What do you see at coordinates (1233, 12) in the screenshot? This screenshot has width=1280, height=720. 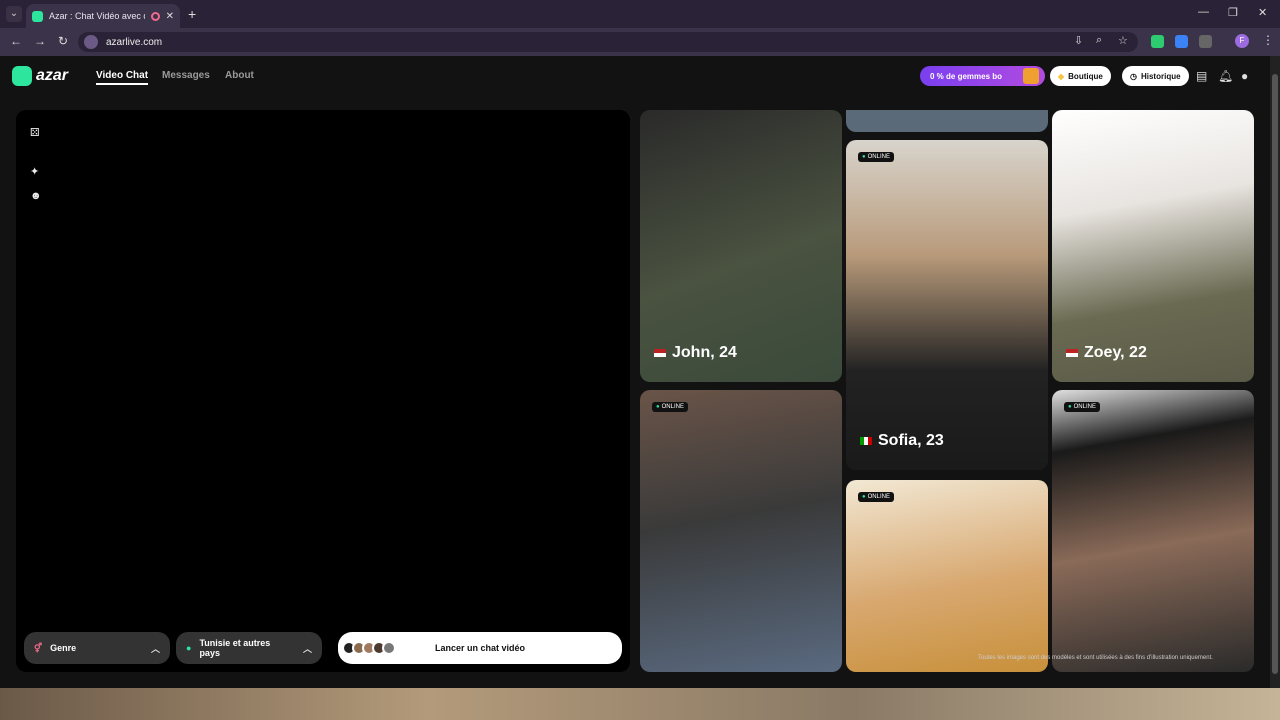 I see `restore-icon: ❐` at bounding box center [1233, 12].